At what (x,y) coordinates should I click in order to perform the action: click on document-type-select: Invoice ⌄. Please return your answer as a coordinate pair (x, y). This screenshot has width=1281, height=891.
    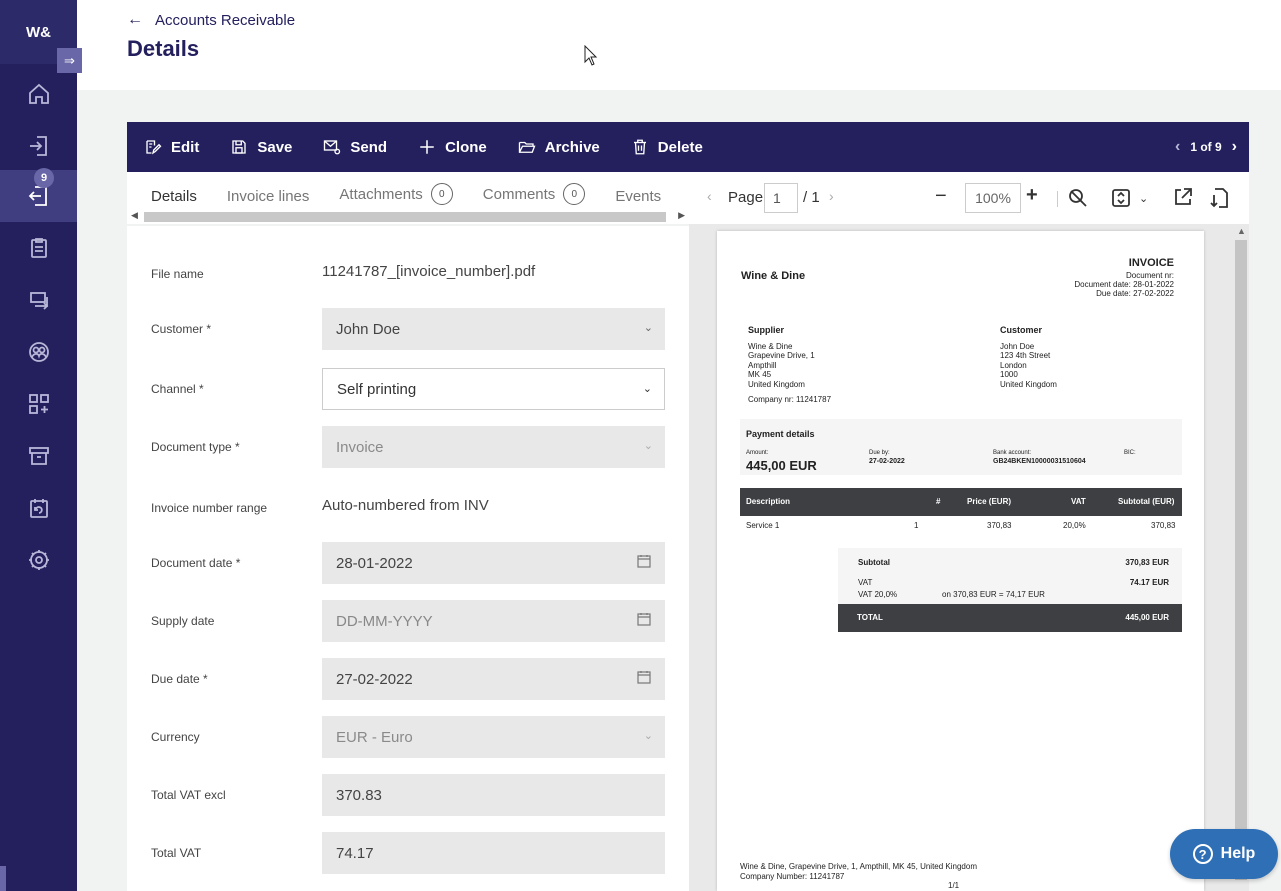
    Looking at the image, I should click on (493, 447).